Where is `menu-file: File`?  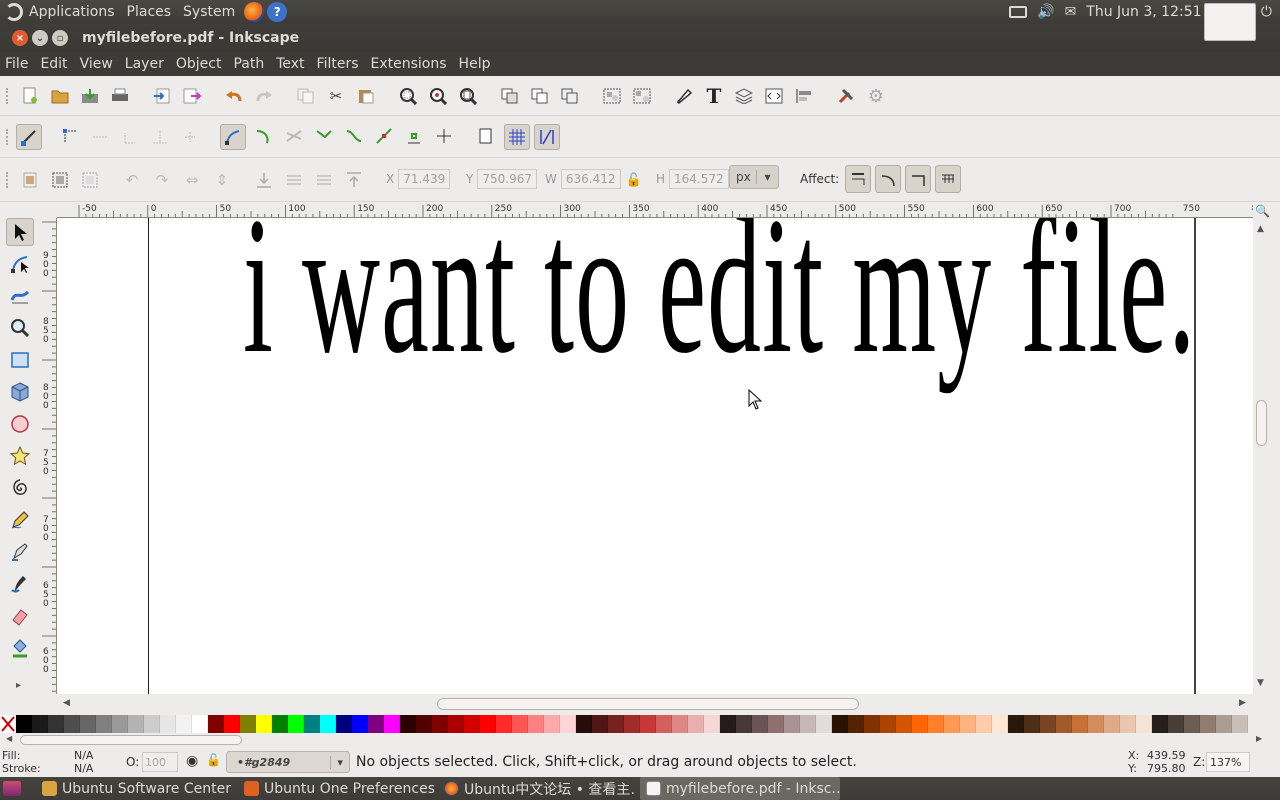 menu-file: File is located at coordinates (17, 64).